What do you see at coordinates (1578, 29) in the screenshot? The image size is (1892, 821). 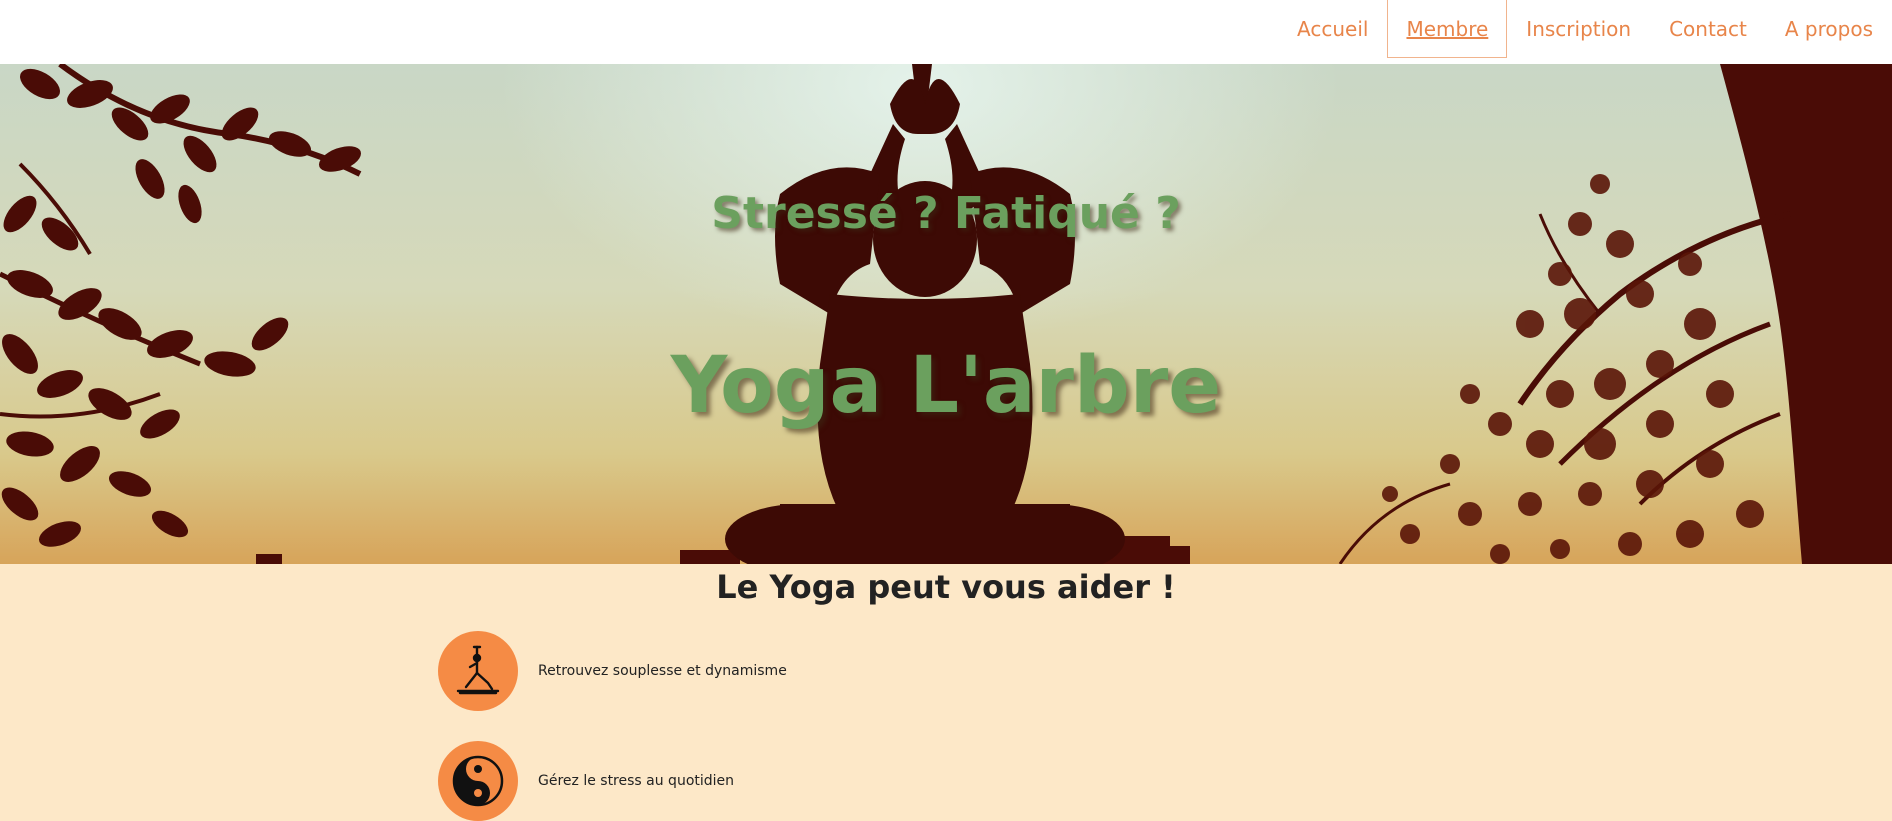 I see `nav-inscription: Inscription` at bounding box center [1578, 29].